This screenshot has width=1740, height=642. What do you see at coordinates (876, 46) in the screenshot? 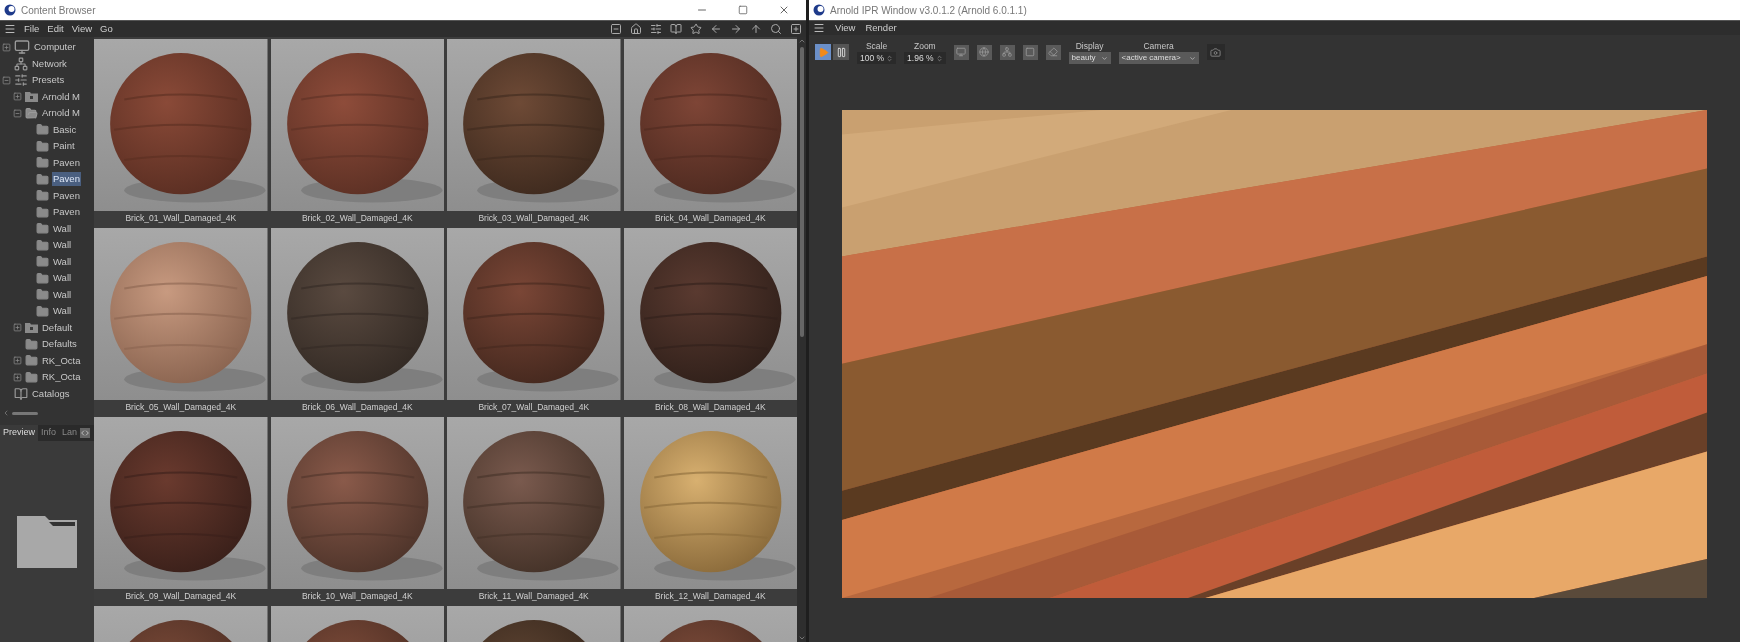
I see `field-label: Scale` at bounding box center [876, 46].